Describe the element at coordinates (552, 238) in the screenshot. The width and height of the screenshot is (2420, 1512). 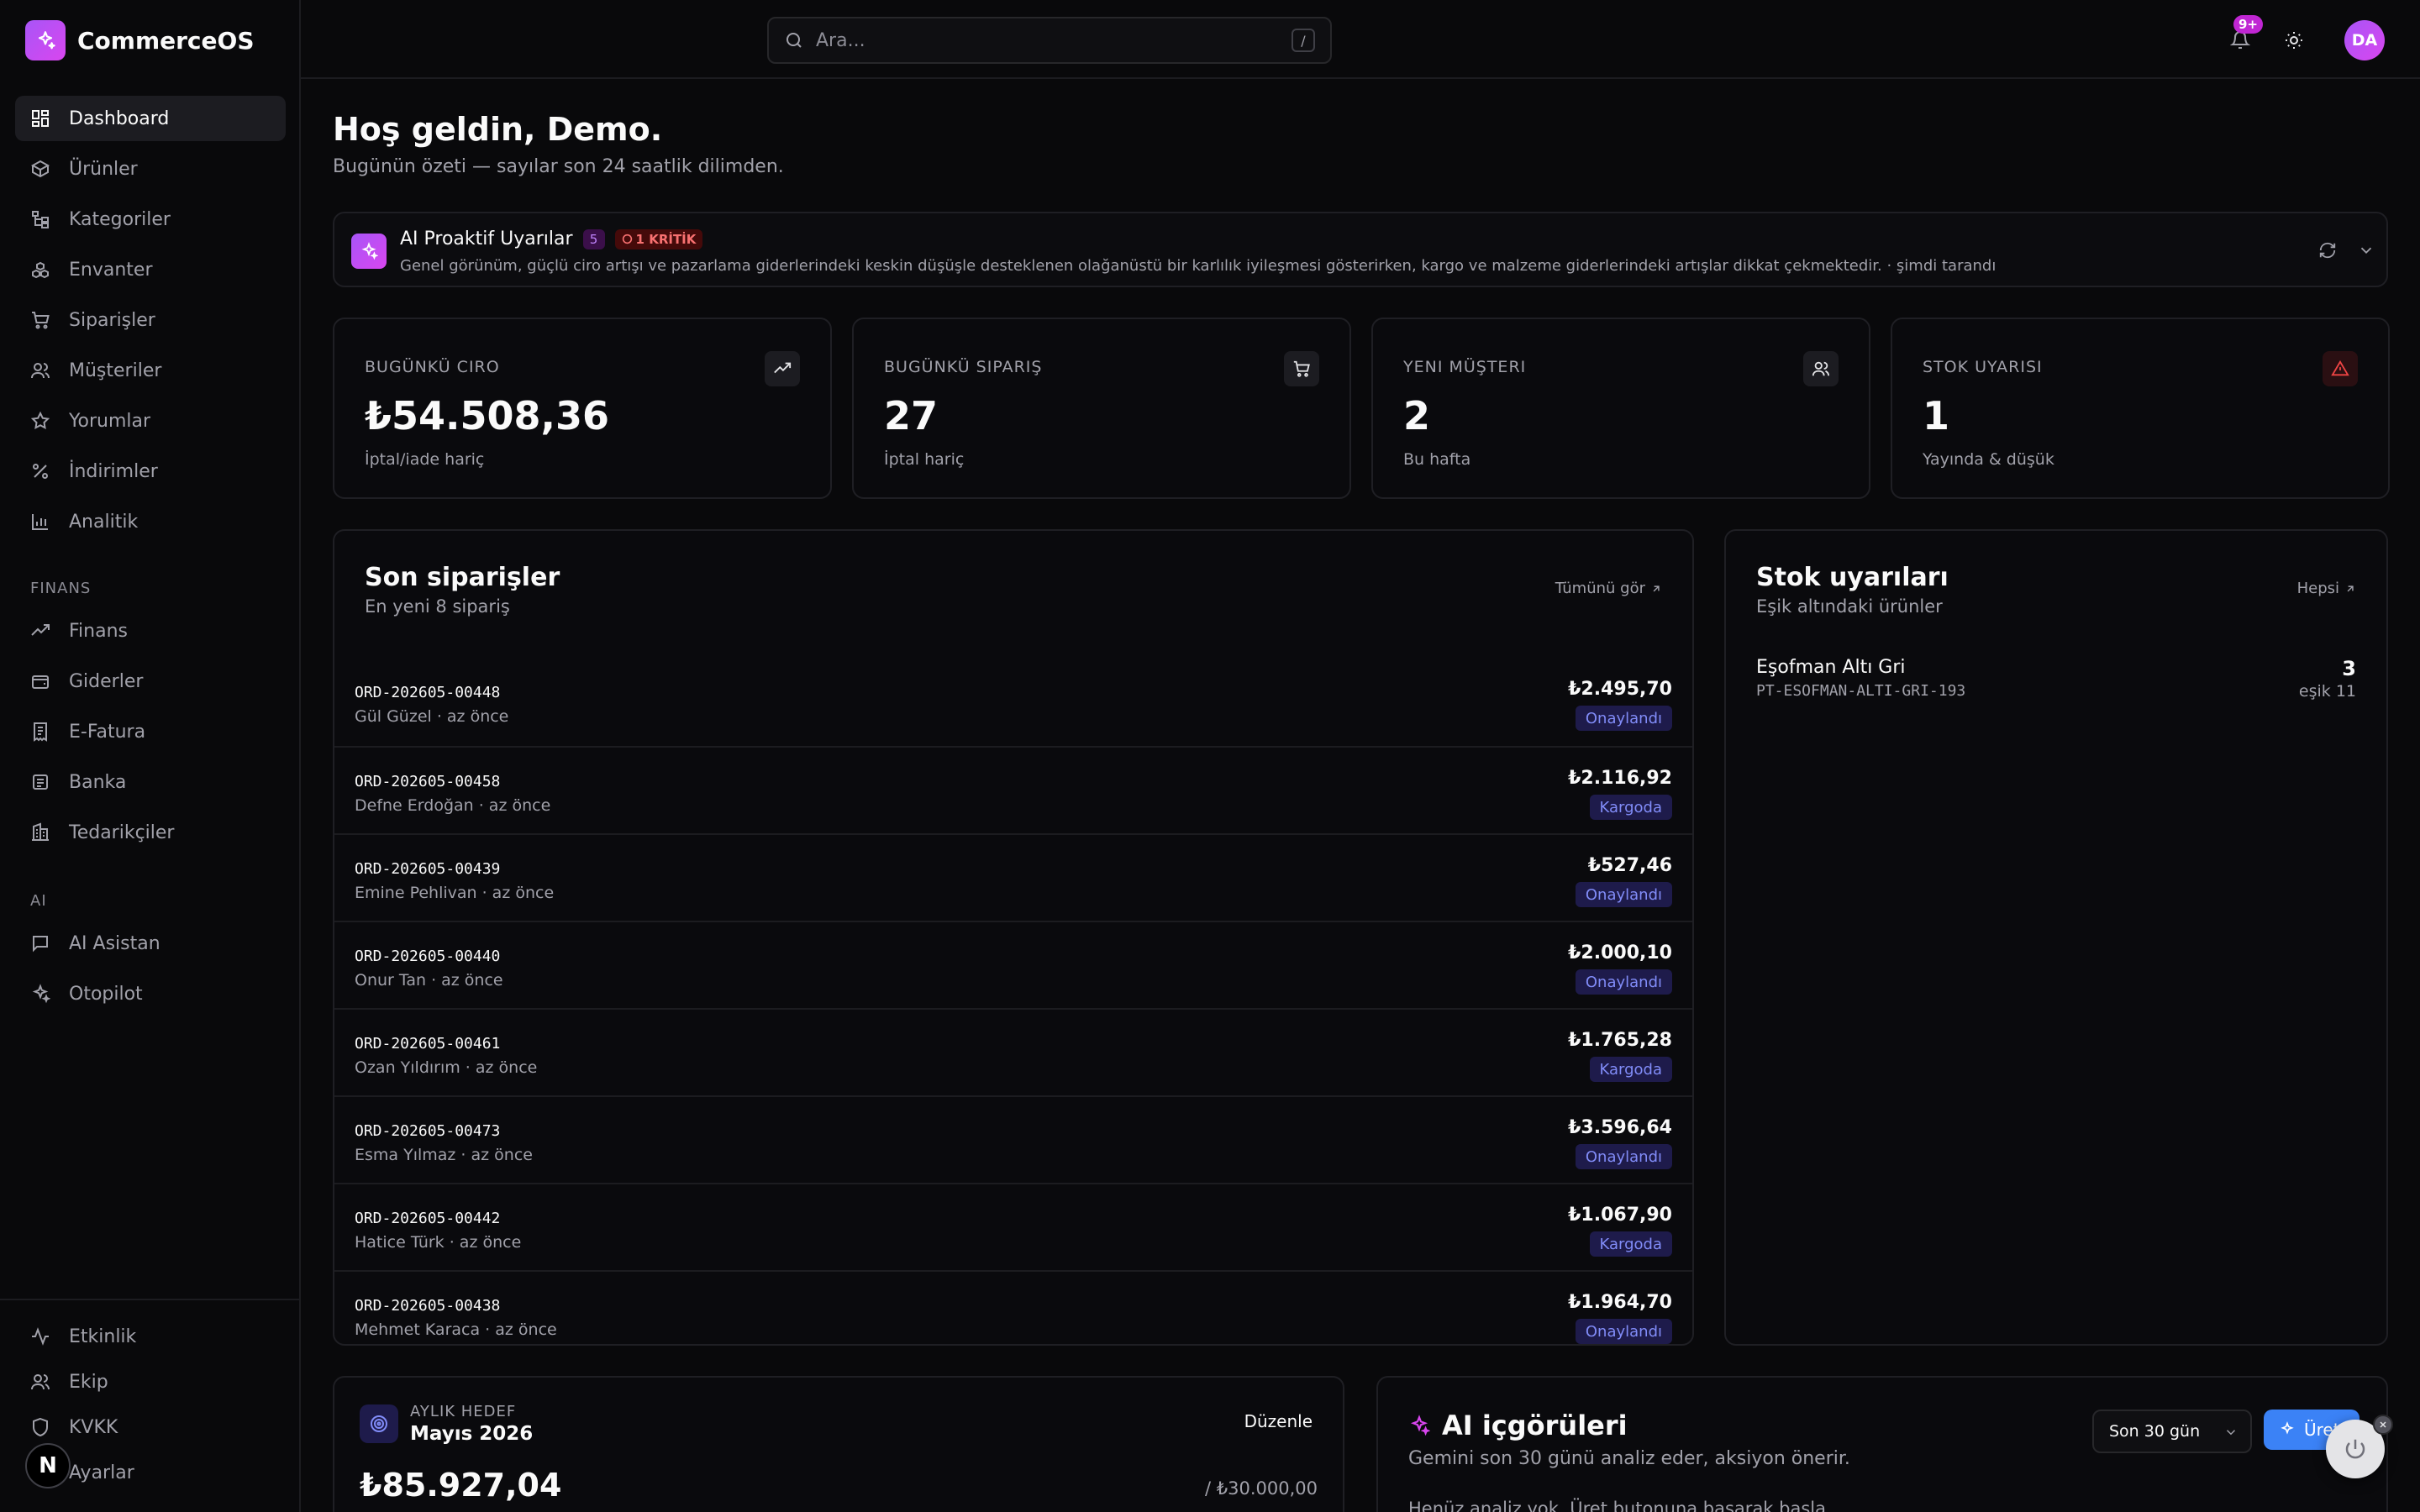
I see `ai-alerts-title-row: AI Proaktif Uyarılar 5 1 KRİTİK` at that location.